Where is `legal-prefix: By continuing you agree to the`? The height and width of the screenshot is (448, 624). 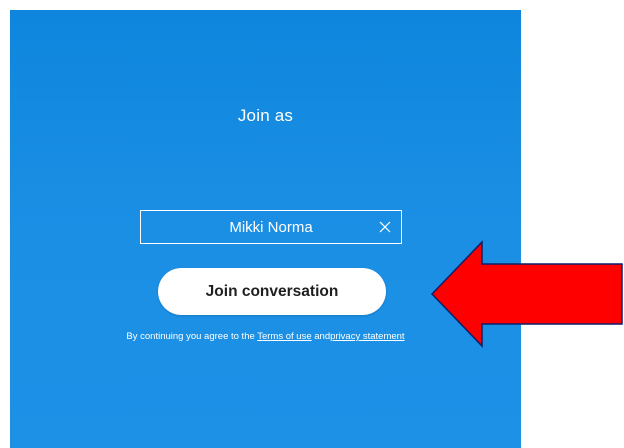 legal-prefix: By continuing you agree to the is located at coordinates (190, 336).